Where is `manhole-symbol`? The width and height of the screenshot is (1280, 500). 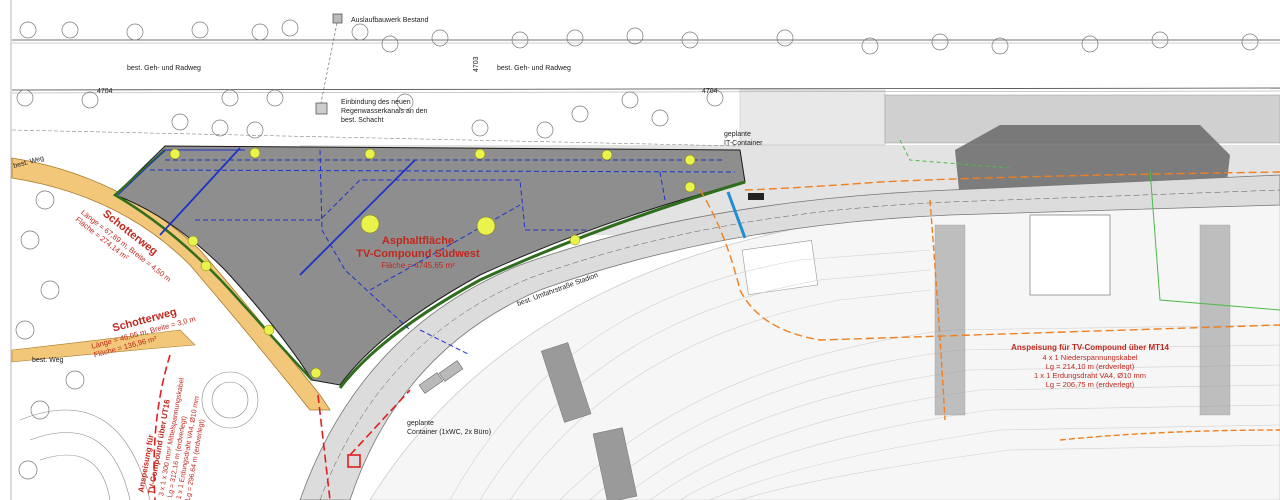
manhole-symbol is located at coordinates (321, 108).